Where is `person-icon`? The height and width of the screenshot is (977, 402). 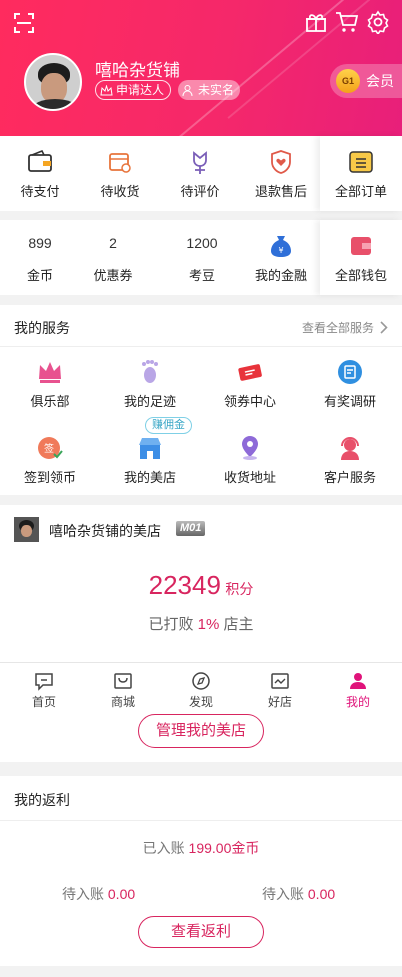
person-icon is located at coordinates (358, 681).